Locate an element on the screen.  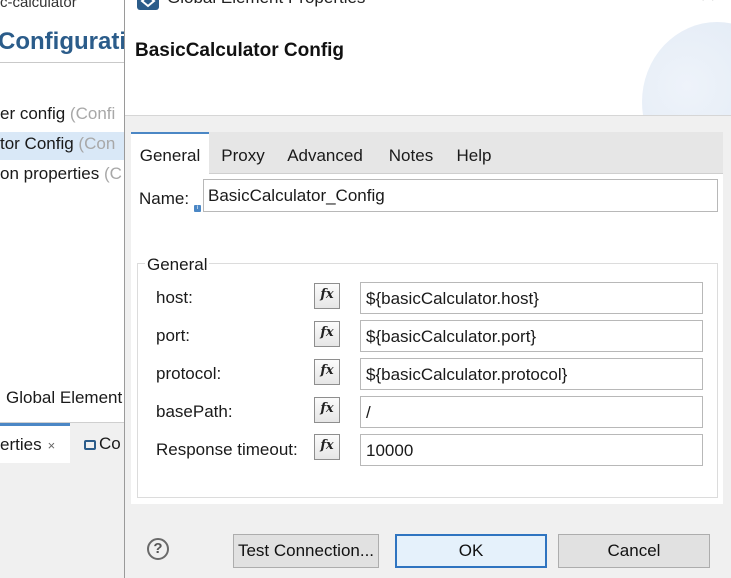
properties-view-tab: erties × is located at coordinates (35, 443).